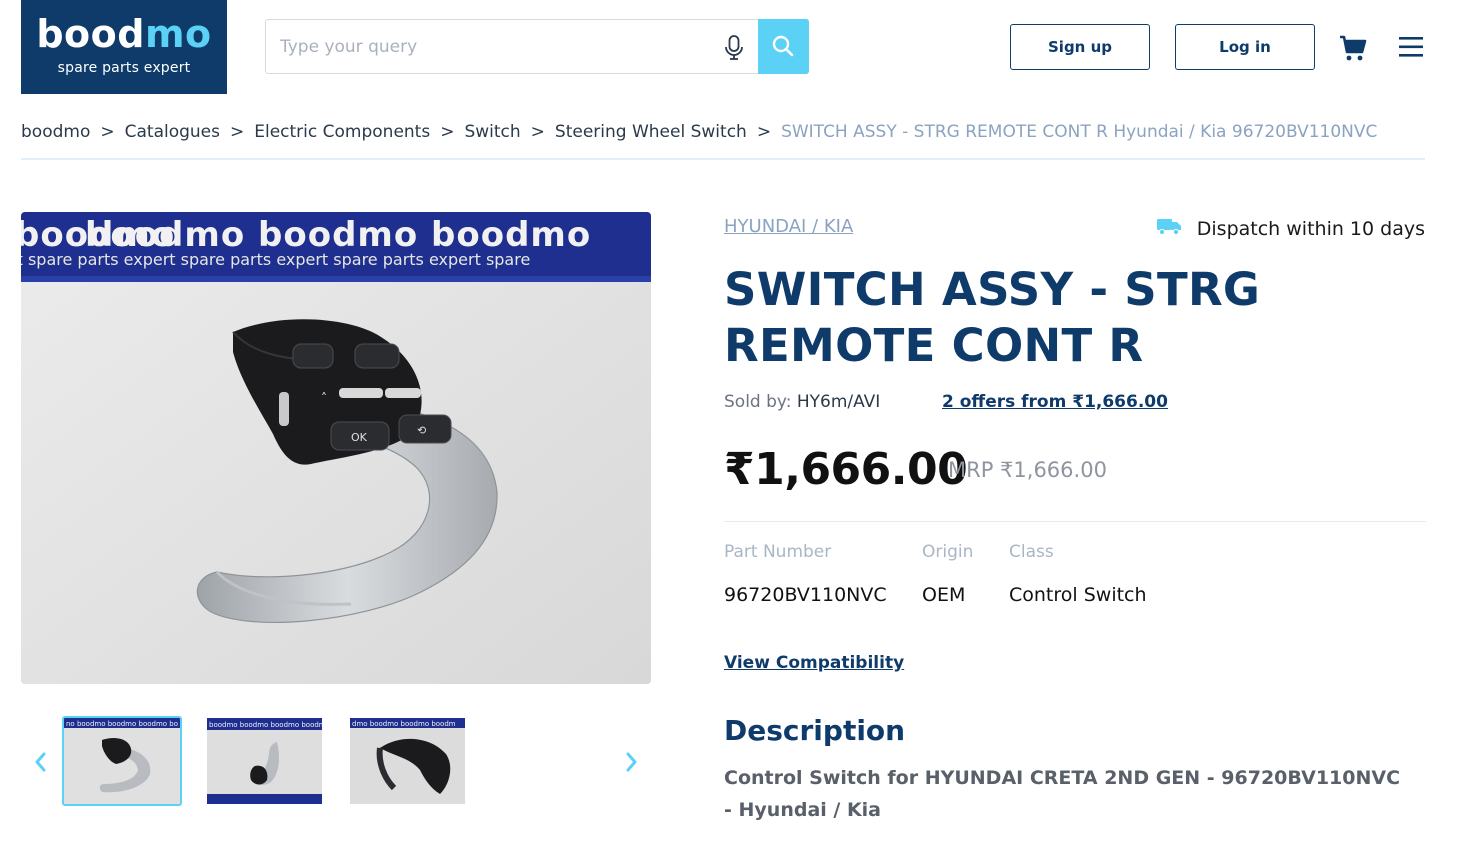 The image size is (1466, 857). What do you see at coordinates (778, 552) in the screenshot?
I see `part-number-label: Part Number` at bounding box center [778, 552].